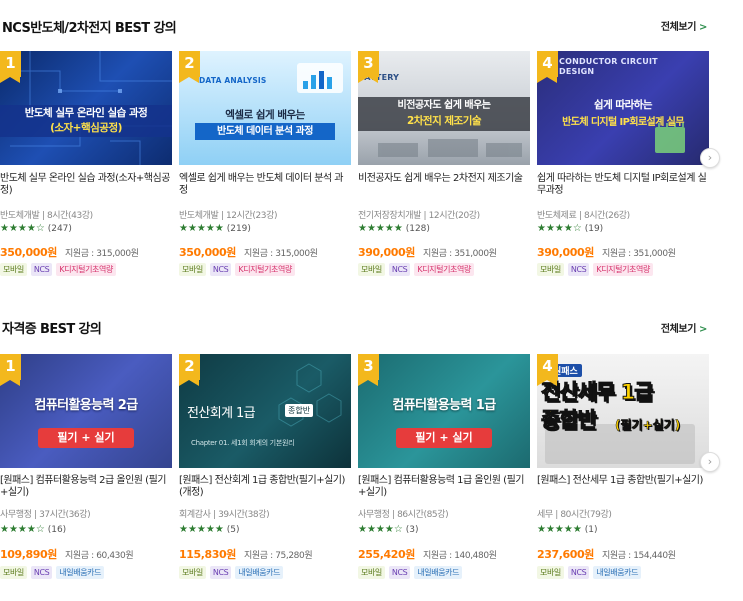 This screenshot has height=601, width=743. Describe the element at coordinates (45, 515) in the screenshot. I see `course-meta: 사무행정 | 37시간(36강)` at that location.